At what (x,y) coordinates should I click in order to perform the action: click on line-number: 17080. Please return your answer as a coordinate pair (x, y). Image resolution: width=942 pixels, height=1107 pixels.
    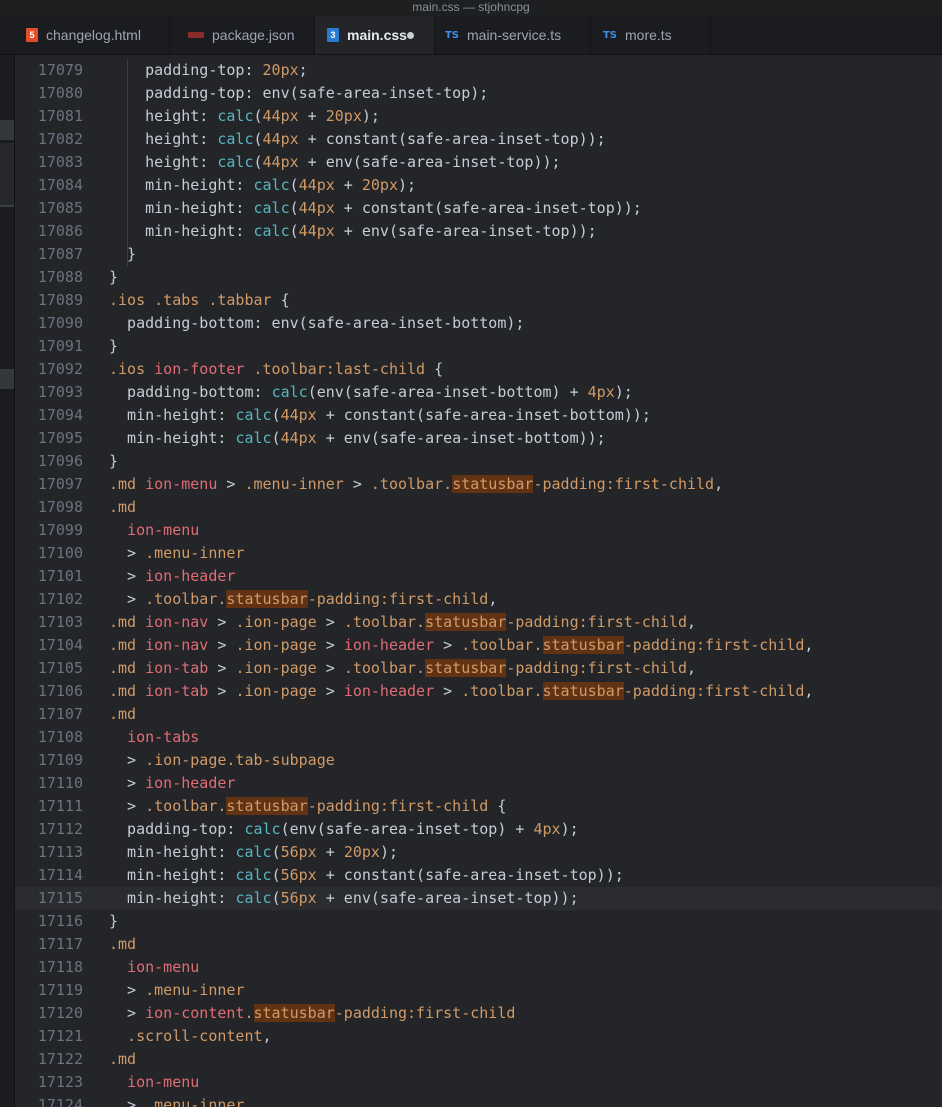
    Looking at the image, I should click on (60, 93).